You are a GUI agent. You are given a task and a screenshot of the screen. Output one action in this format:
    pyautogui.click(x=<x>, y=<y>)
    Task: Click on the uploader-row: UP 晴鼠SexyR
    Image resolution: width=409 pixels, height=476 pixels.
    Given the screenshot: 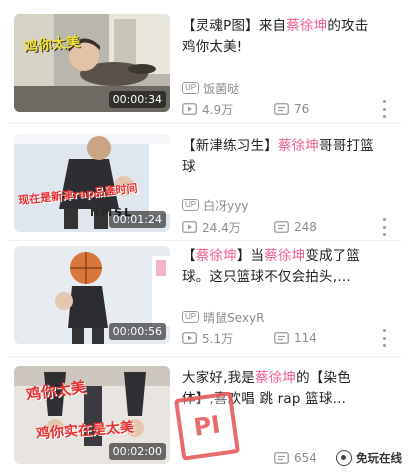 What is the action you would take?
    pyautogui.click(x=223, y=317)
    